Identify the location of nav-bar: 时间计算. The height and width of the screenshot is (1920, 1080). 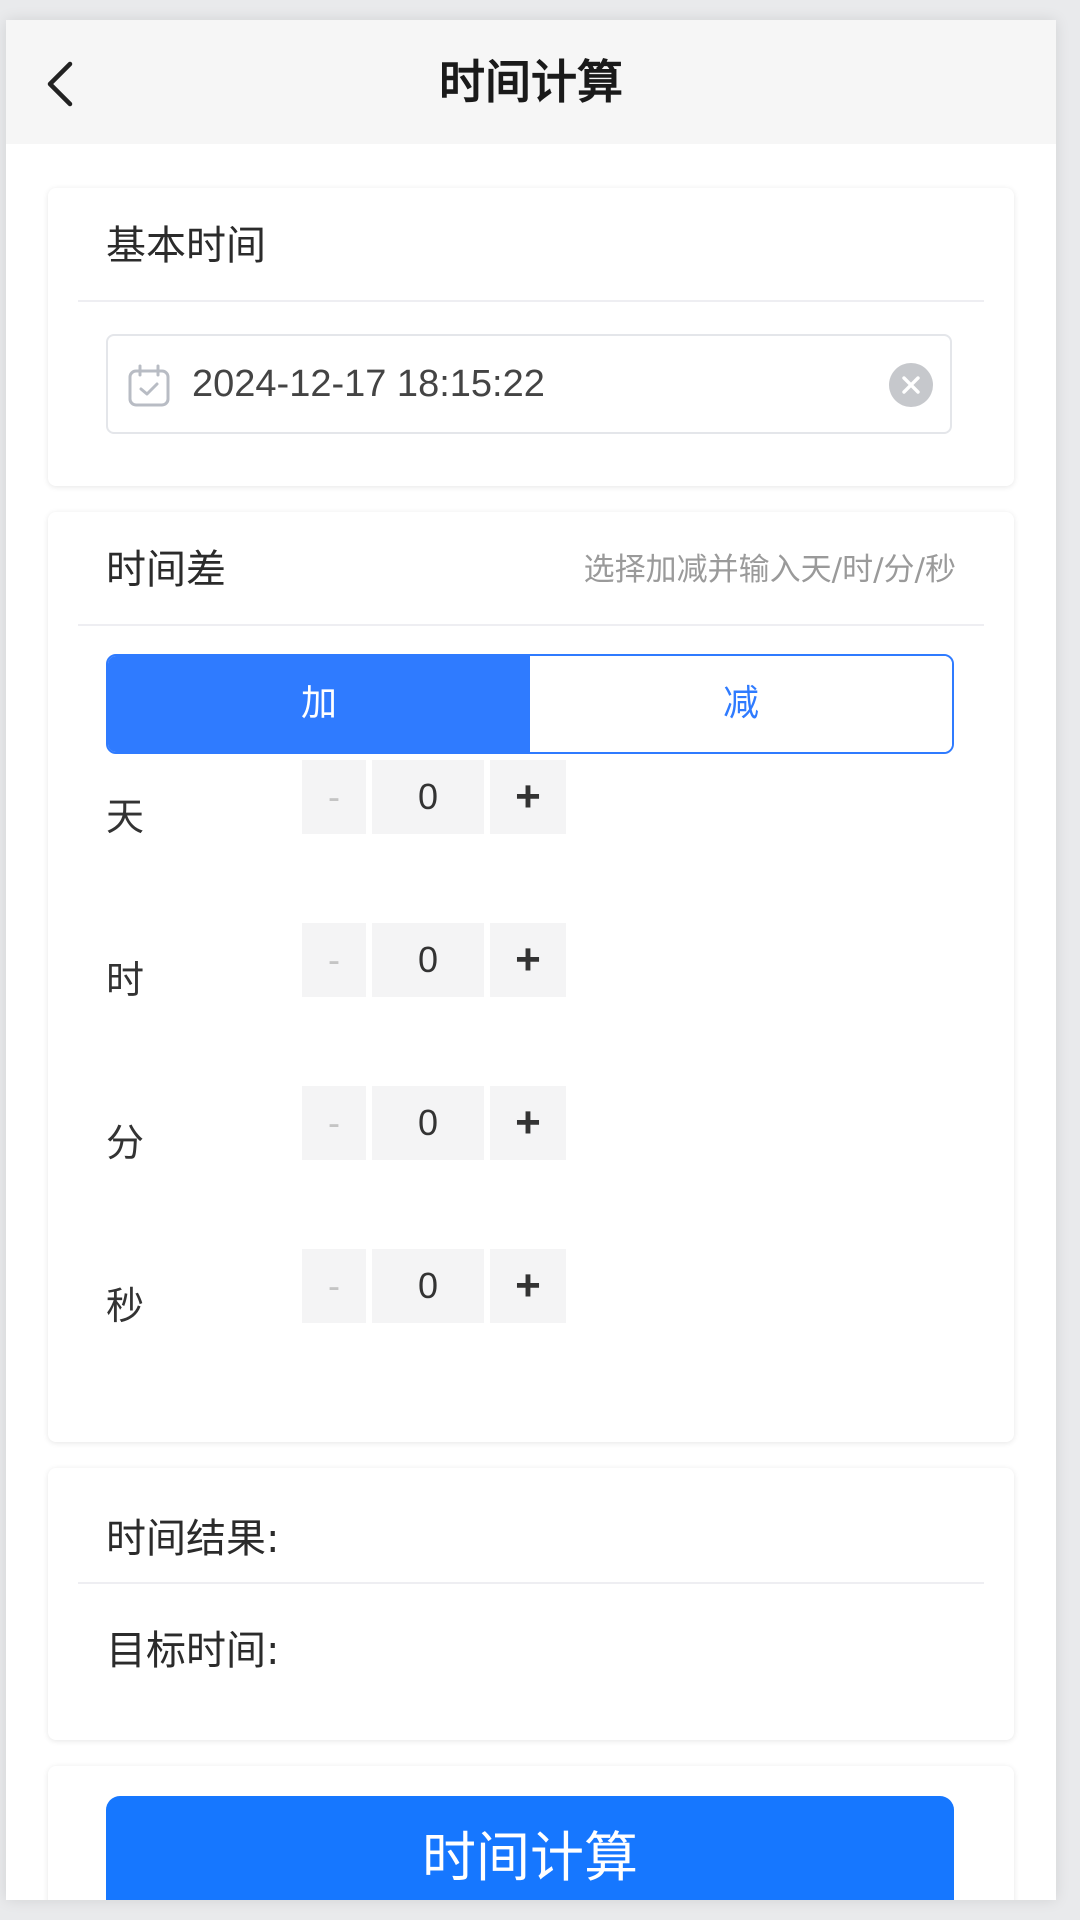
(531, 82).